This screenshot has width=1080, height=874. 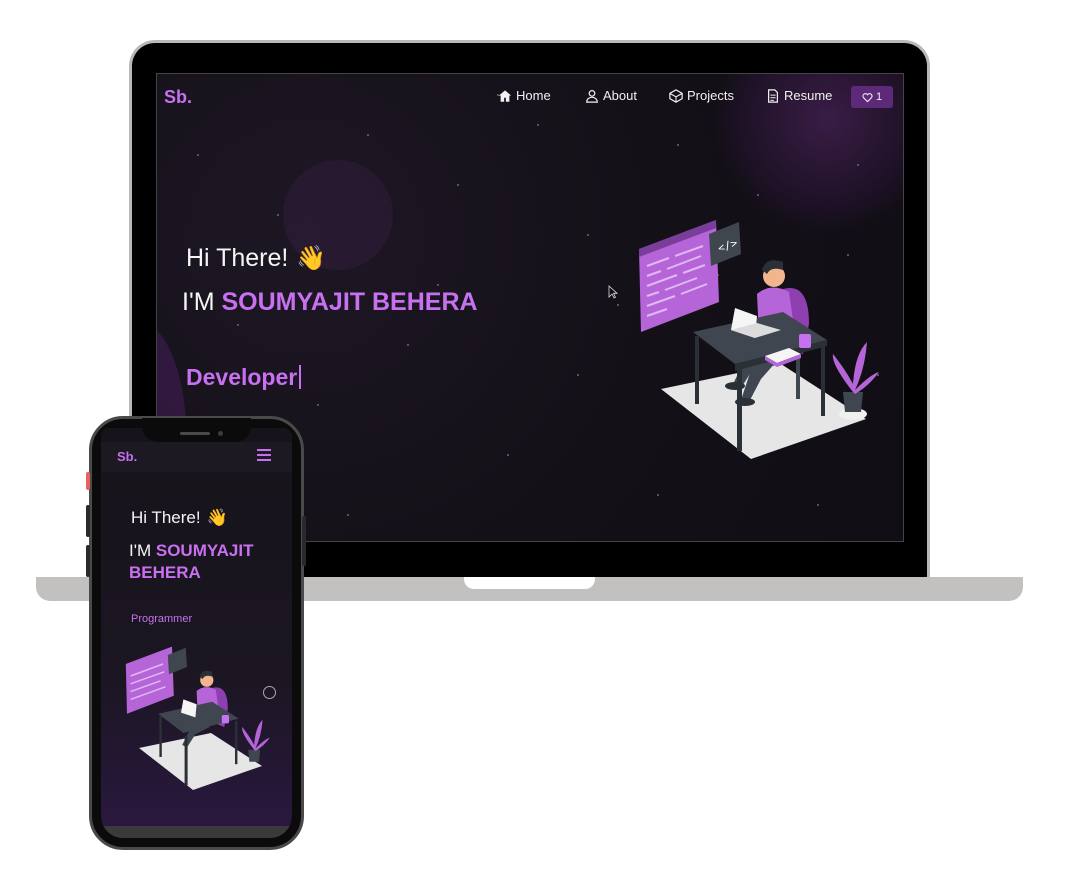 I want to click on phone-hero-name: I'M SOUMYAJIT BEHERA, so click(x=209, y=562).